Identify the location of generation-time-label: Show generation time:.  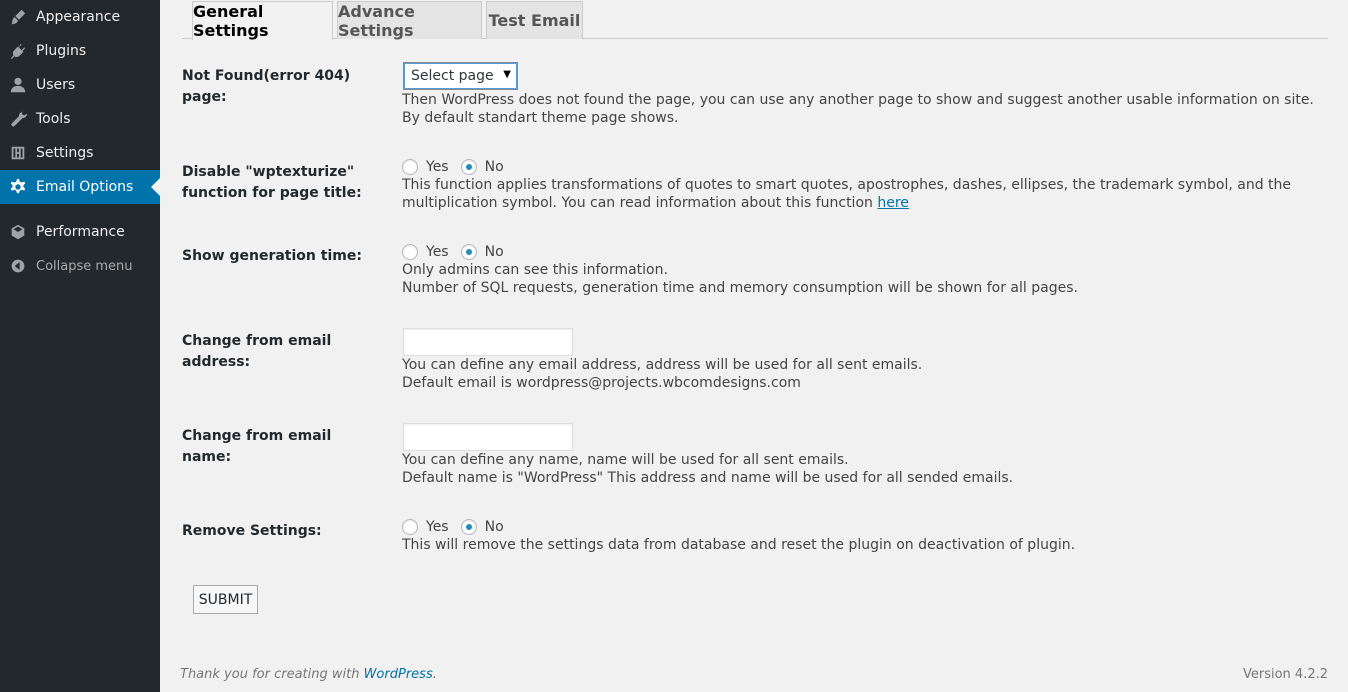
(272, 256).